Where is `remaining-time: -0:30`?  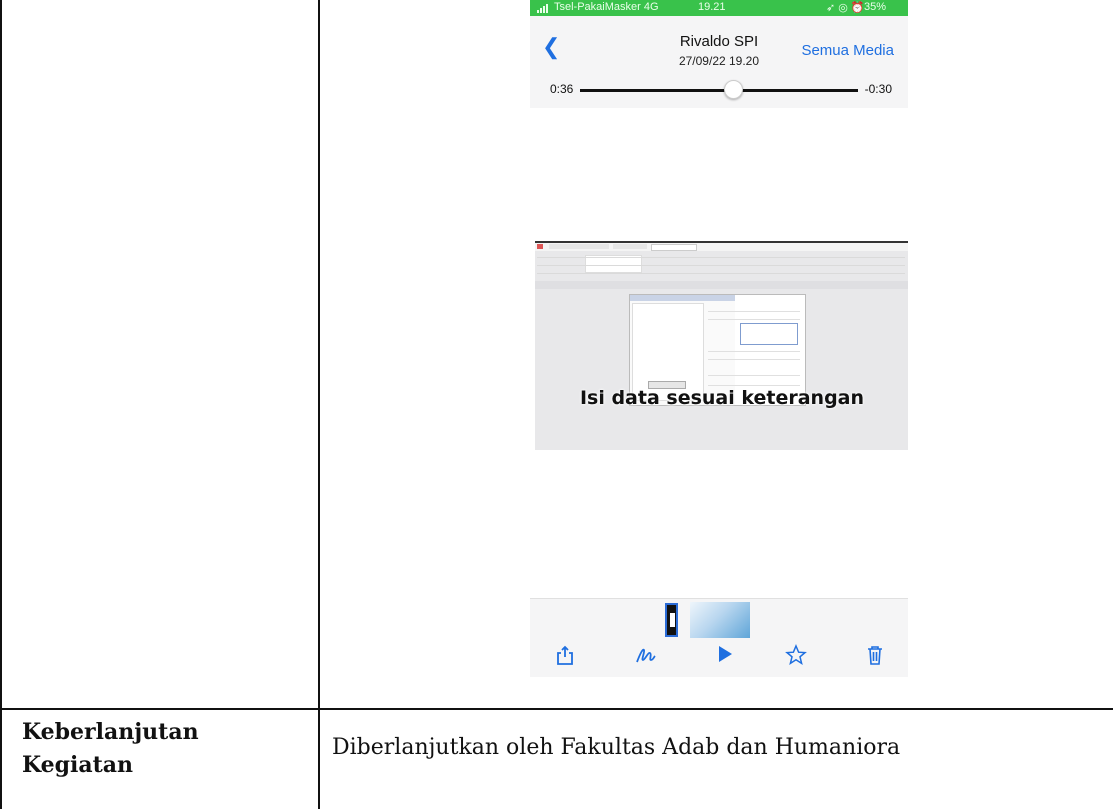
remaining-time: -0:30 is located at coordinates (878, 89).